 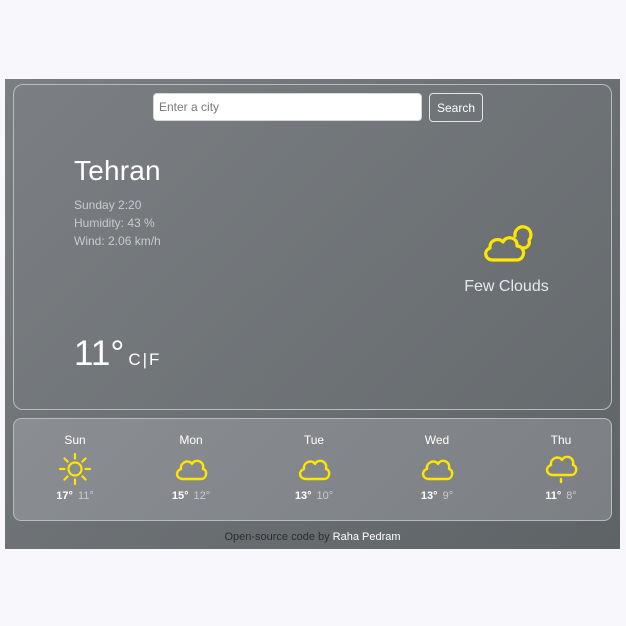 What do you see at coordinates (75, 440) in the screenshot?
I see `forecast-day-name: Sun` at bounding box center [75, 440].